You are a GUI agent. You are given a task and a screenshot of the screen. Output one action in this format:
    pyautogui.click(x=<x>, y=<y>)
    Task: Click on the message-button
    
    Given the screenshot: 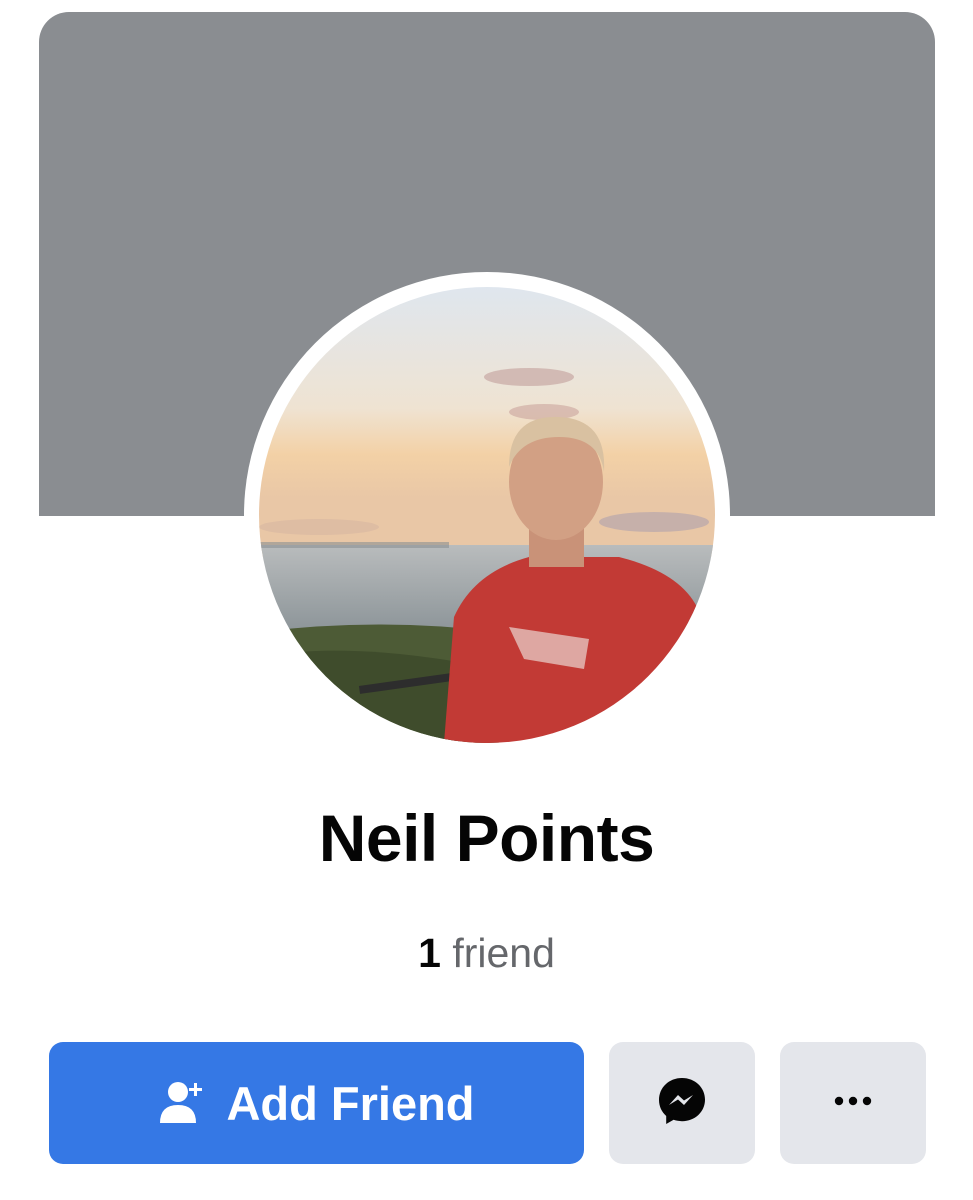 What is the action you would take?
    pyautogui.click(x=682, y=1103)
    